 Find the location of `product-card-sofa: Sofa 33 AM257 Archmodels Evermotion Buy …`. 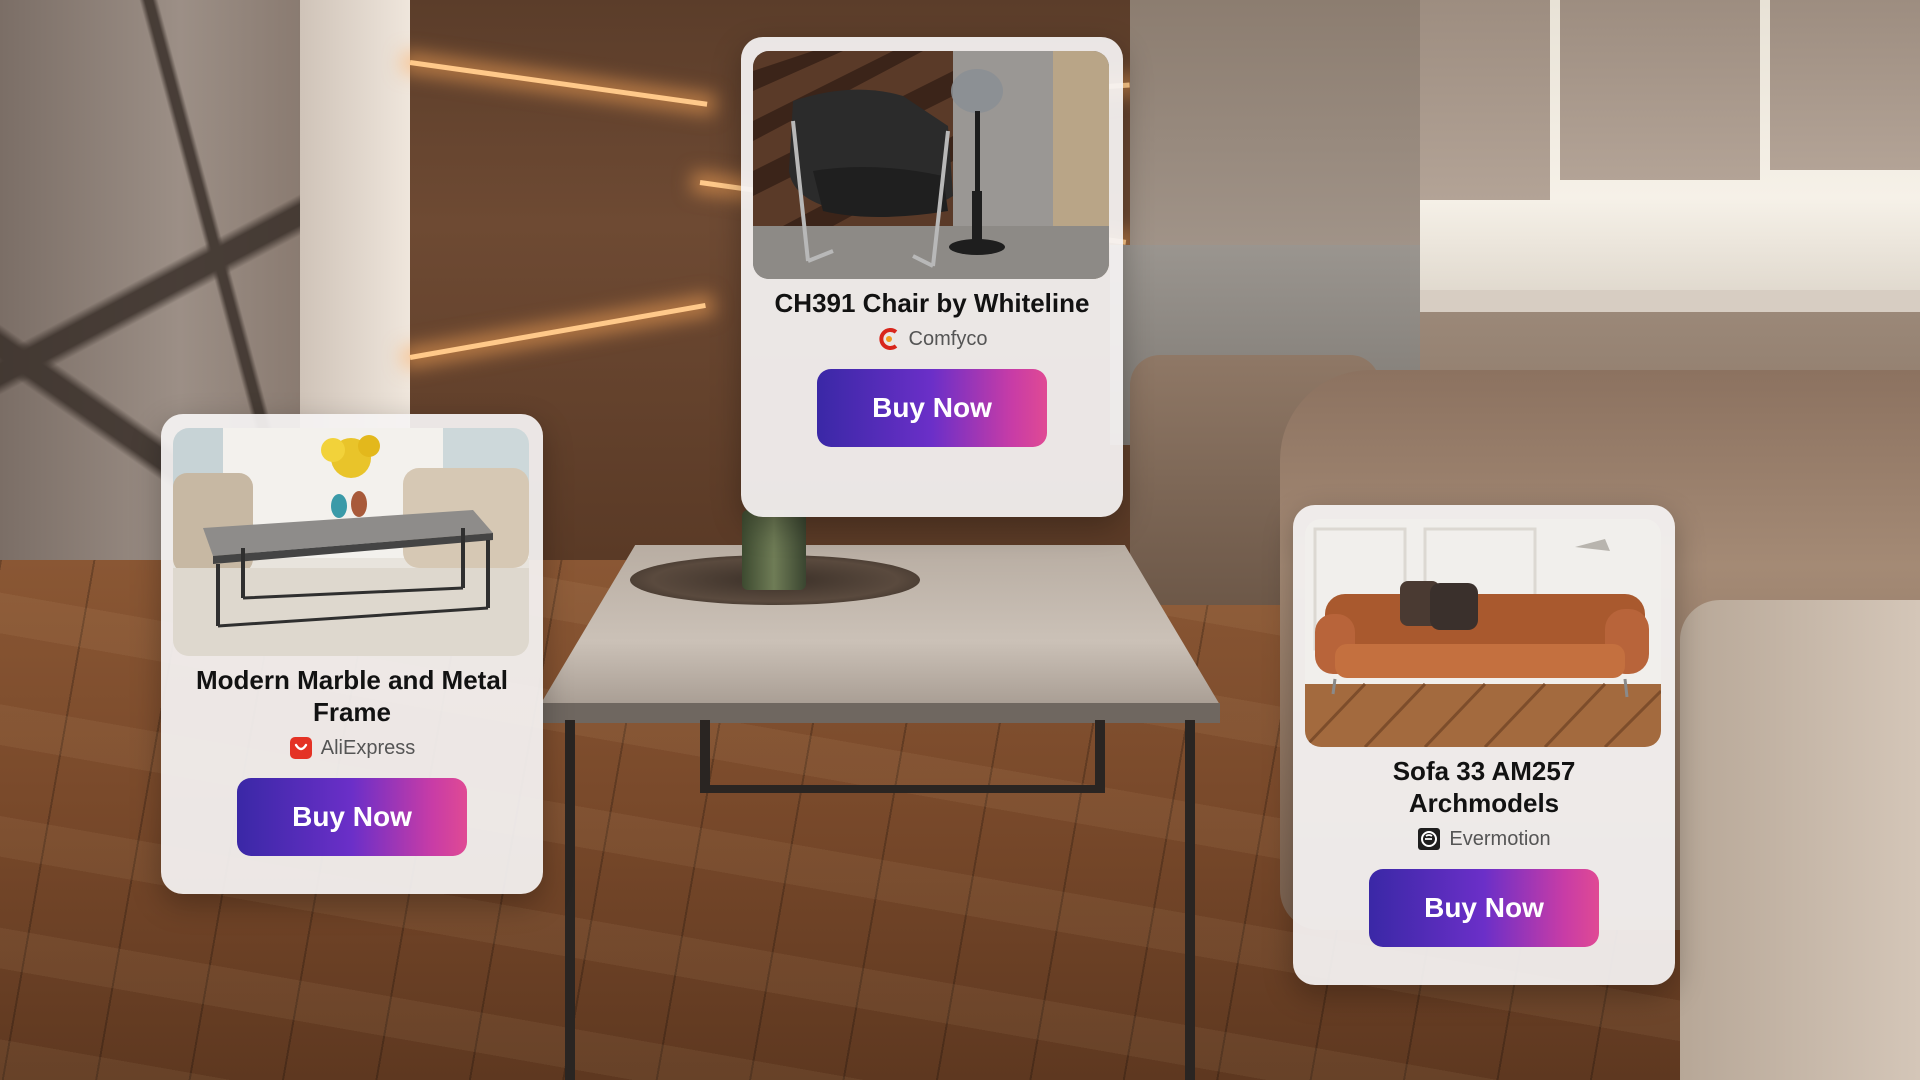

product-card-sofa: Sofa 33 AM257 Archmodels Evermotion Buy … is located at coordinates (1484, 745).